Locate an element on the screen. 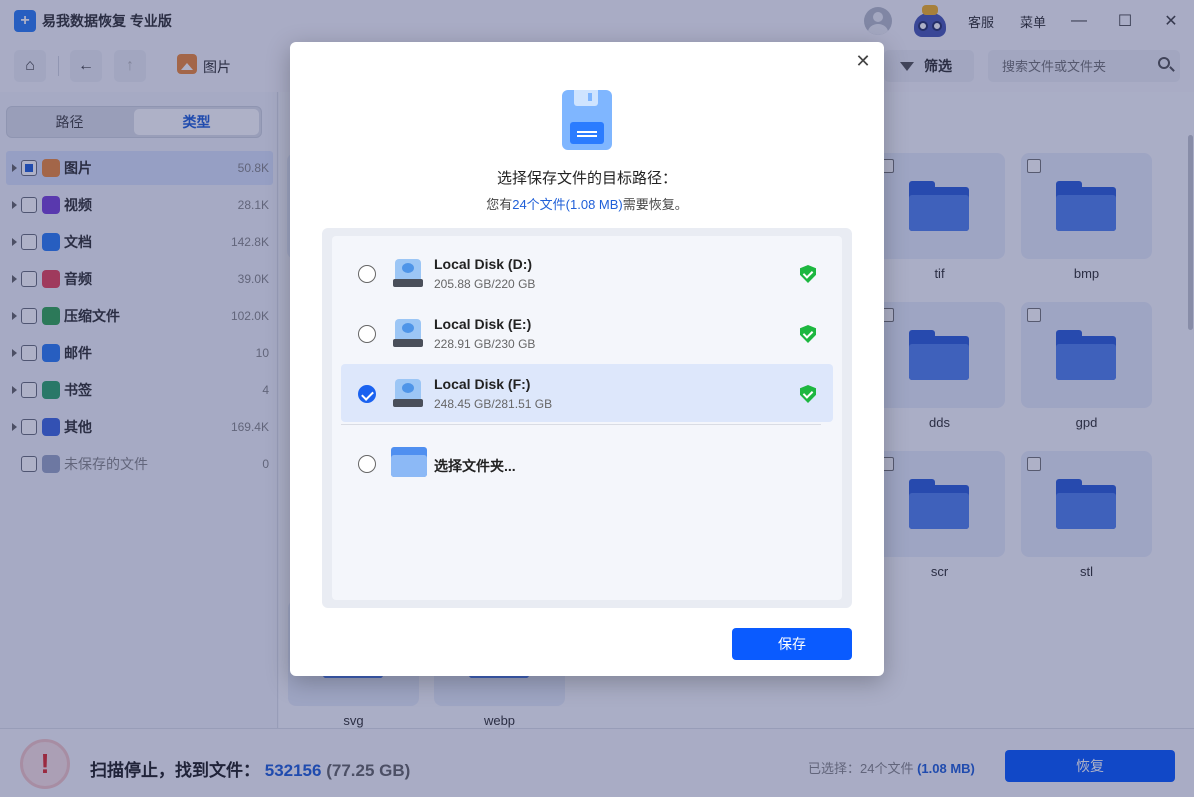 This screenshot has height=797, width=1194. dialog-title: 选择保存文件的目标路径： is located at coordinates (586, 178).